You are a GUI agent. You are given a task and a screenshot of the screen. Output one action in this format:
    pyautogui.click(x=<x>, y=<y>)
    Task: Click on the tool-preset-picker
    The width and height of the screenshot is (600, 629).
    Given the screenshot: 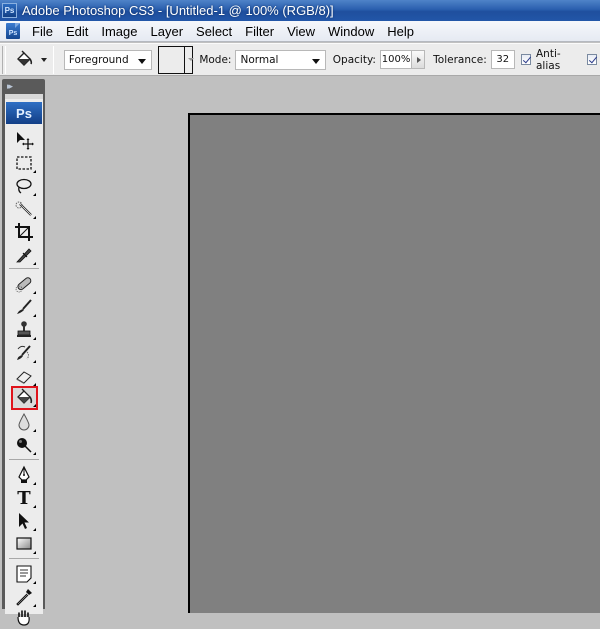 What is the action you would take?
    pyautogui.click(x=26, y=60)
    